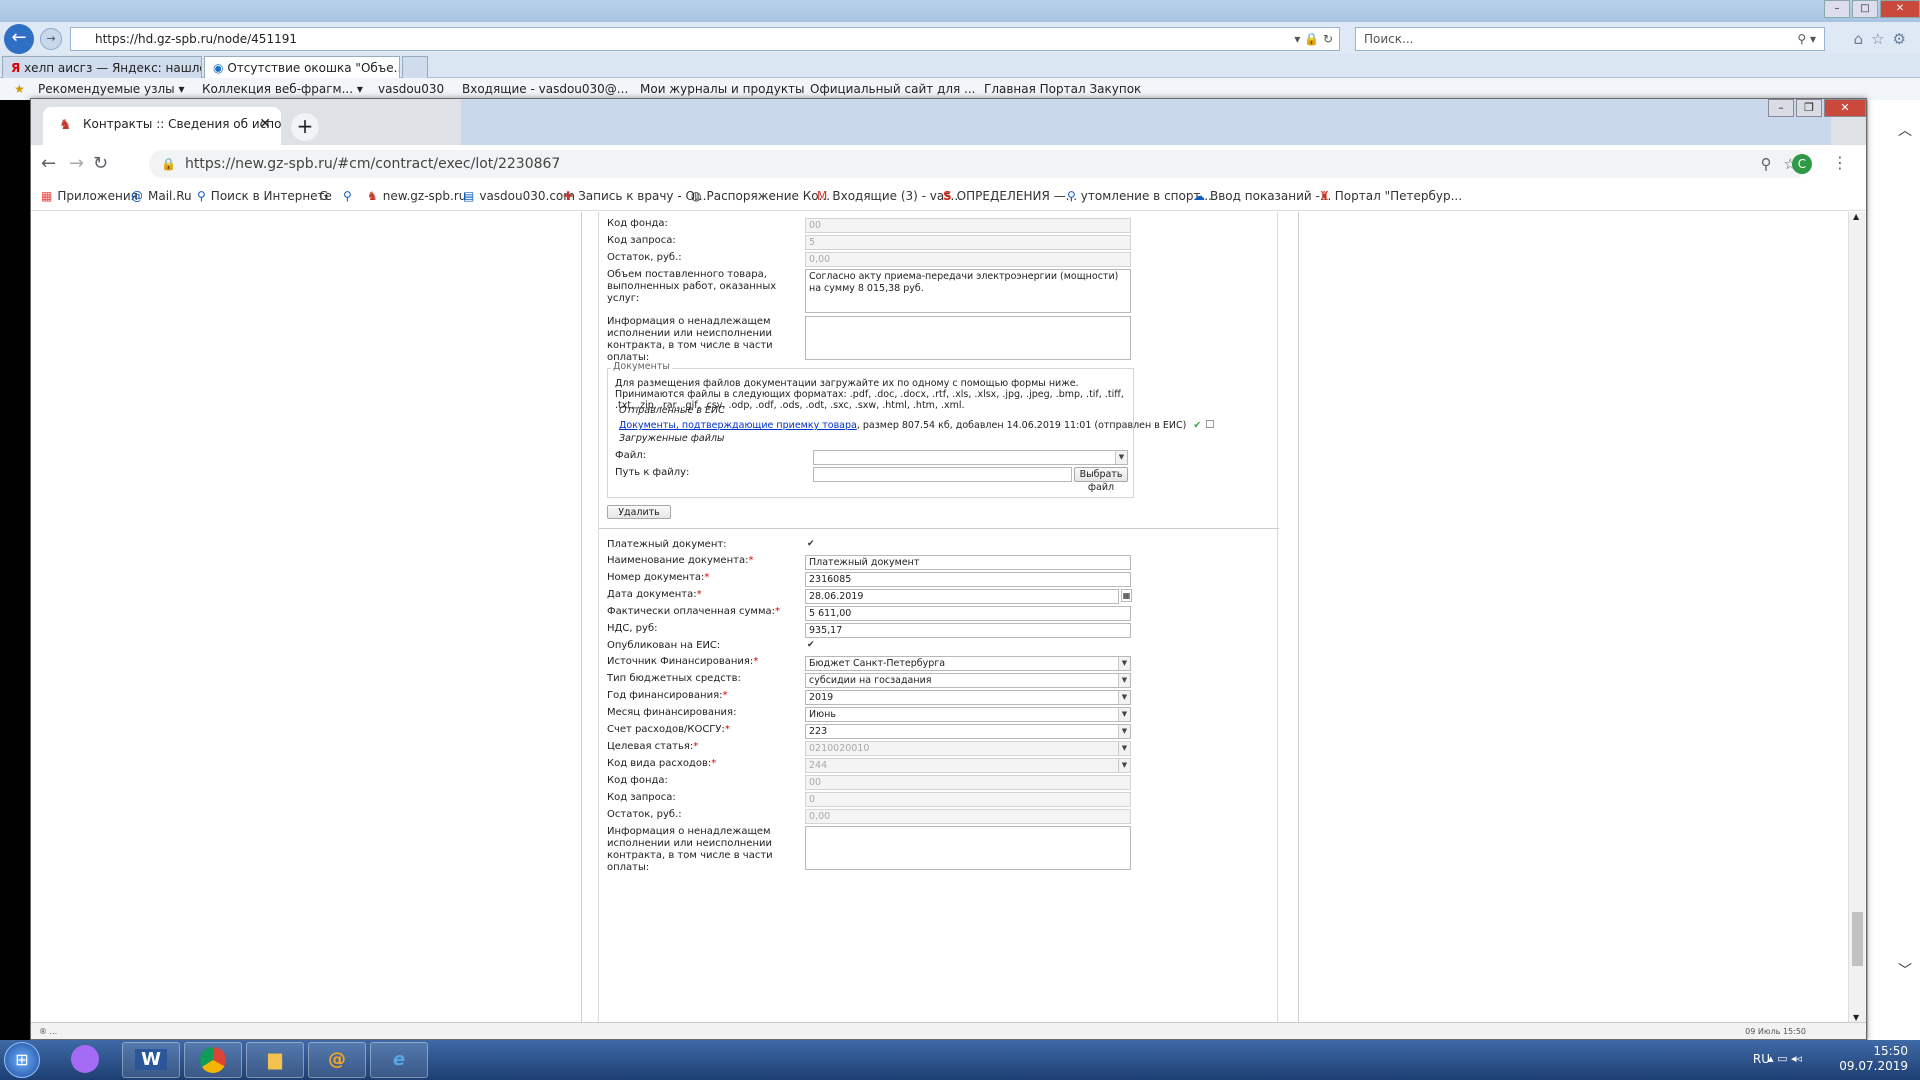 This screenshot has width=1920, height=1080. Describe the element at coordinates (48, 163) in the screenshot. I see `back-arrow-icon: ←` at that location.